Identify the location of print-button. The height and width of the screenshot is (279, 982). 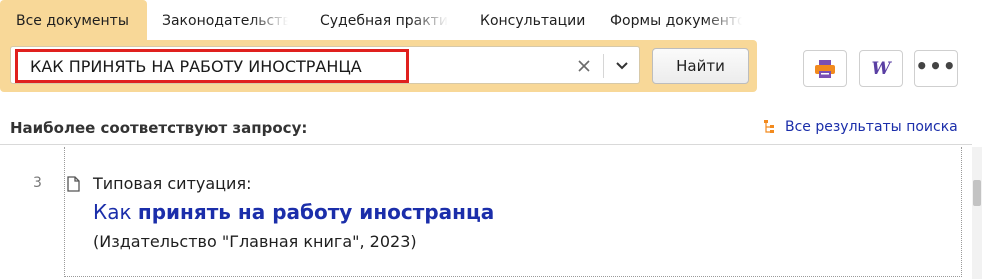
(825, 68).